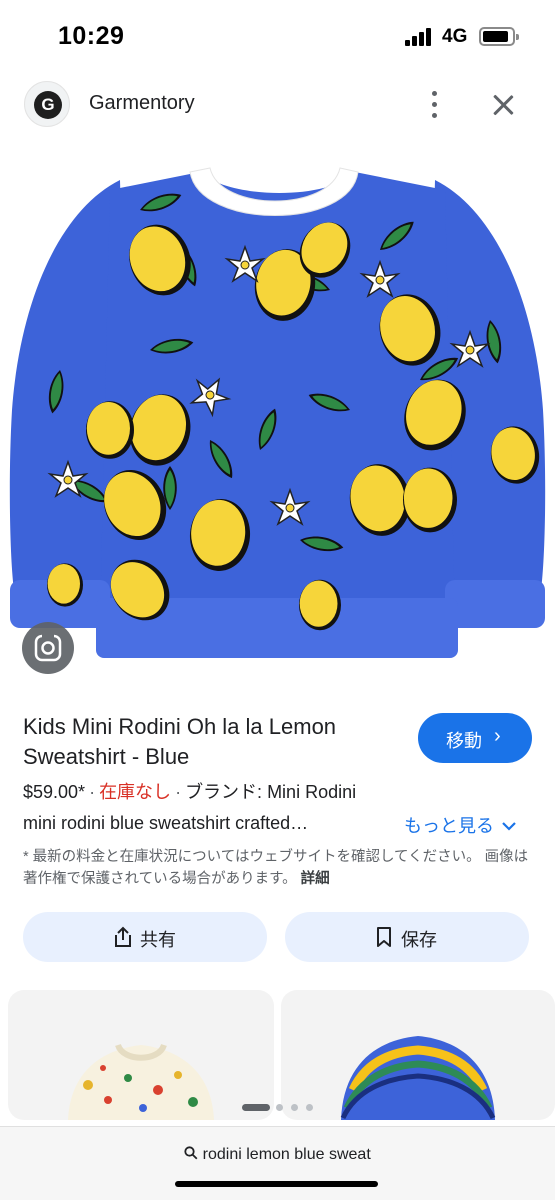 Image resolution: width=555 pixels, height=1200 pixels. I want to click on visit-button: 移動 ›, so click(475, 738).